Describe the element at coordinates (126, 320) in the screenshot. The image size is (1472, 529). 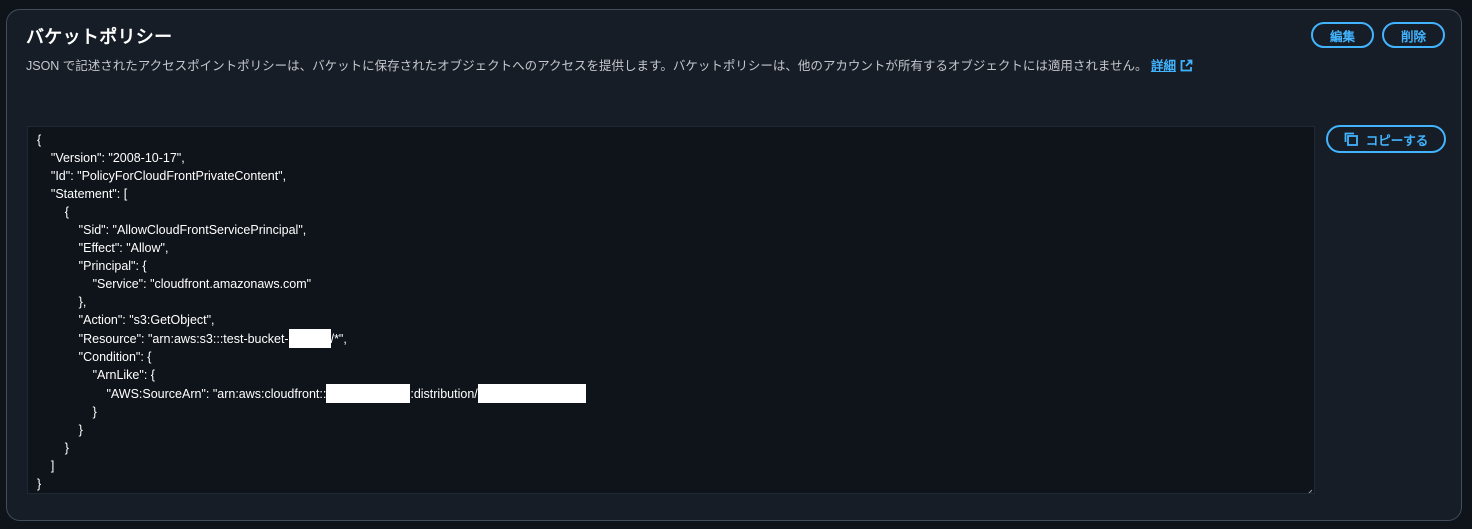
I see `code-line: "Action": "s3:GetObject",` at that location.